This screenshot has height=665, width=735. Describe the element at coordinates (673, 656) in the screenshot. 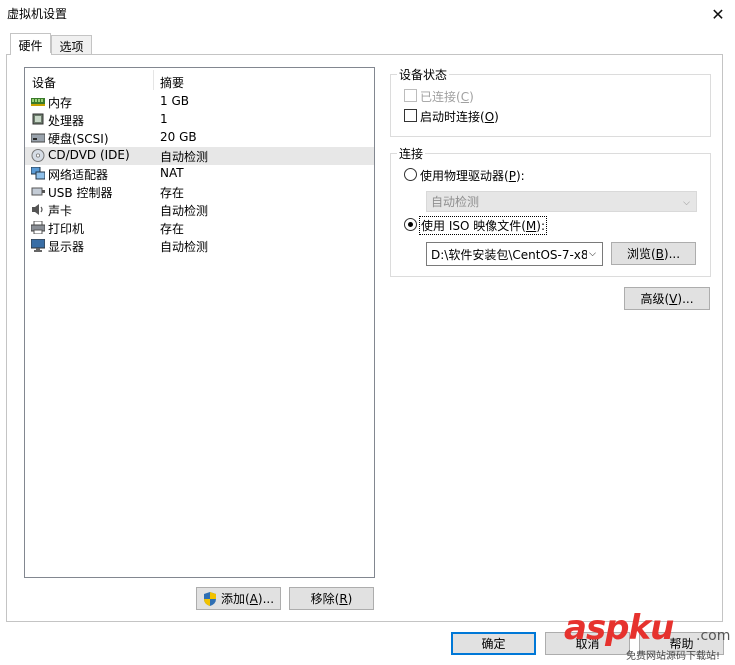

I see `watermark-tagline: 免费网站源码下载站!` at that location.